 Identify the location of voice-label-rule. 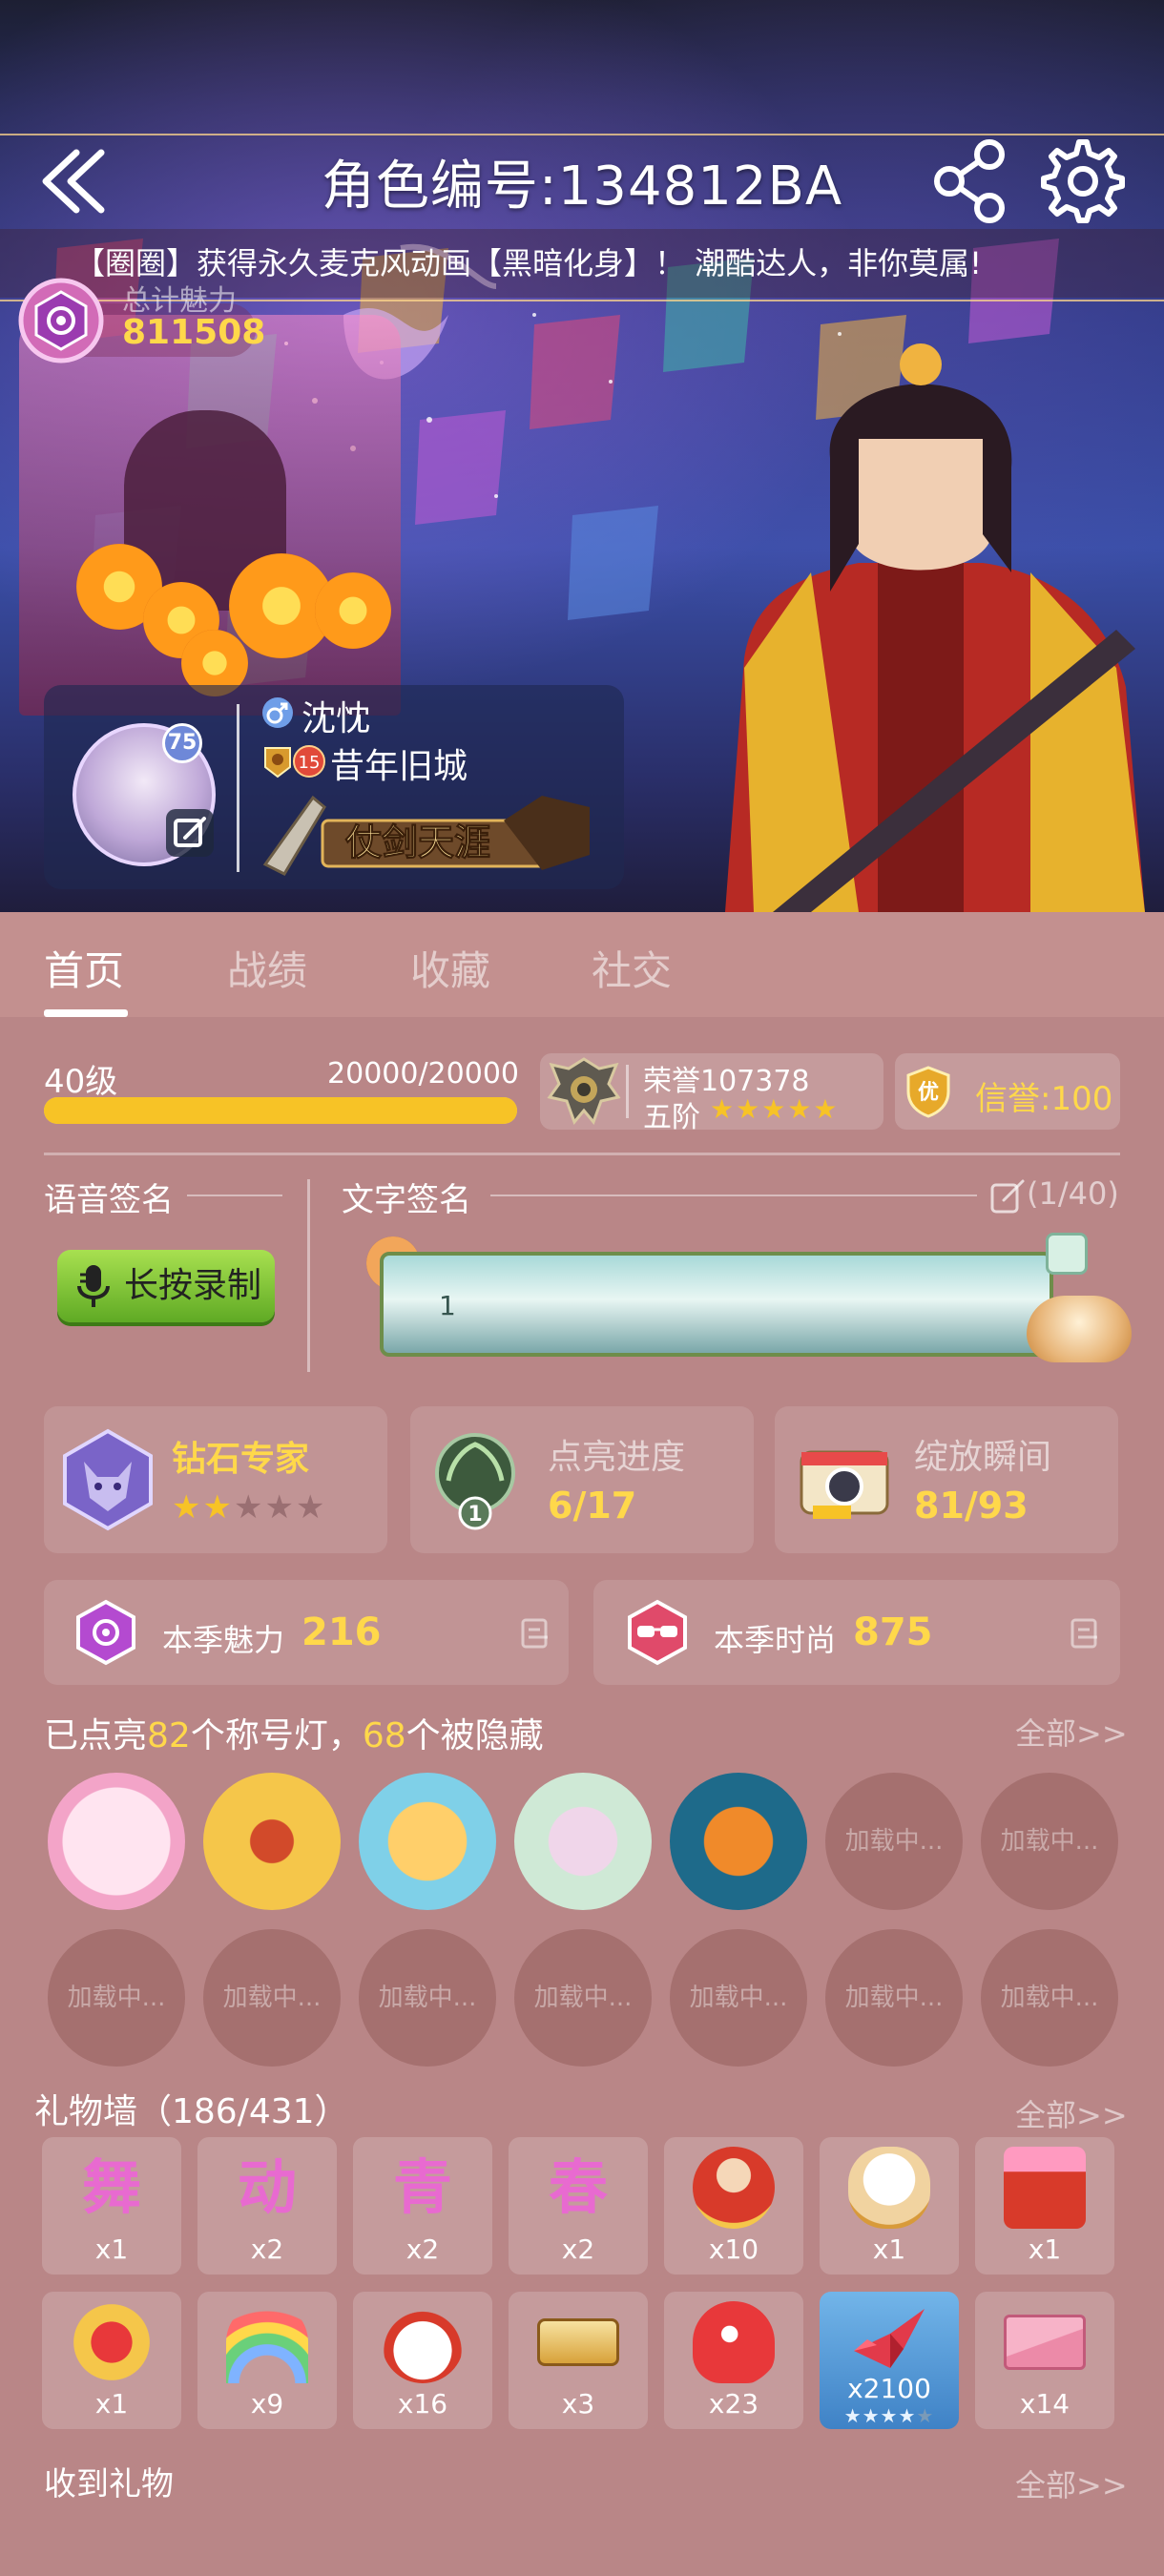
(235, 1195).